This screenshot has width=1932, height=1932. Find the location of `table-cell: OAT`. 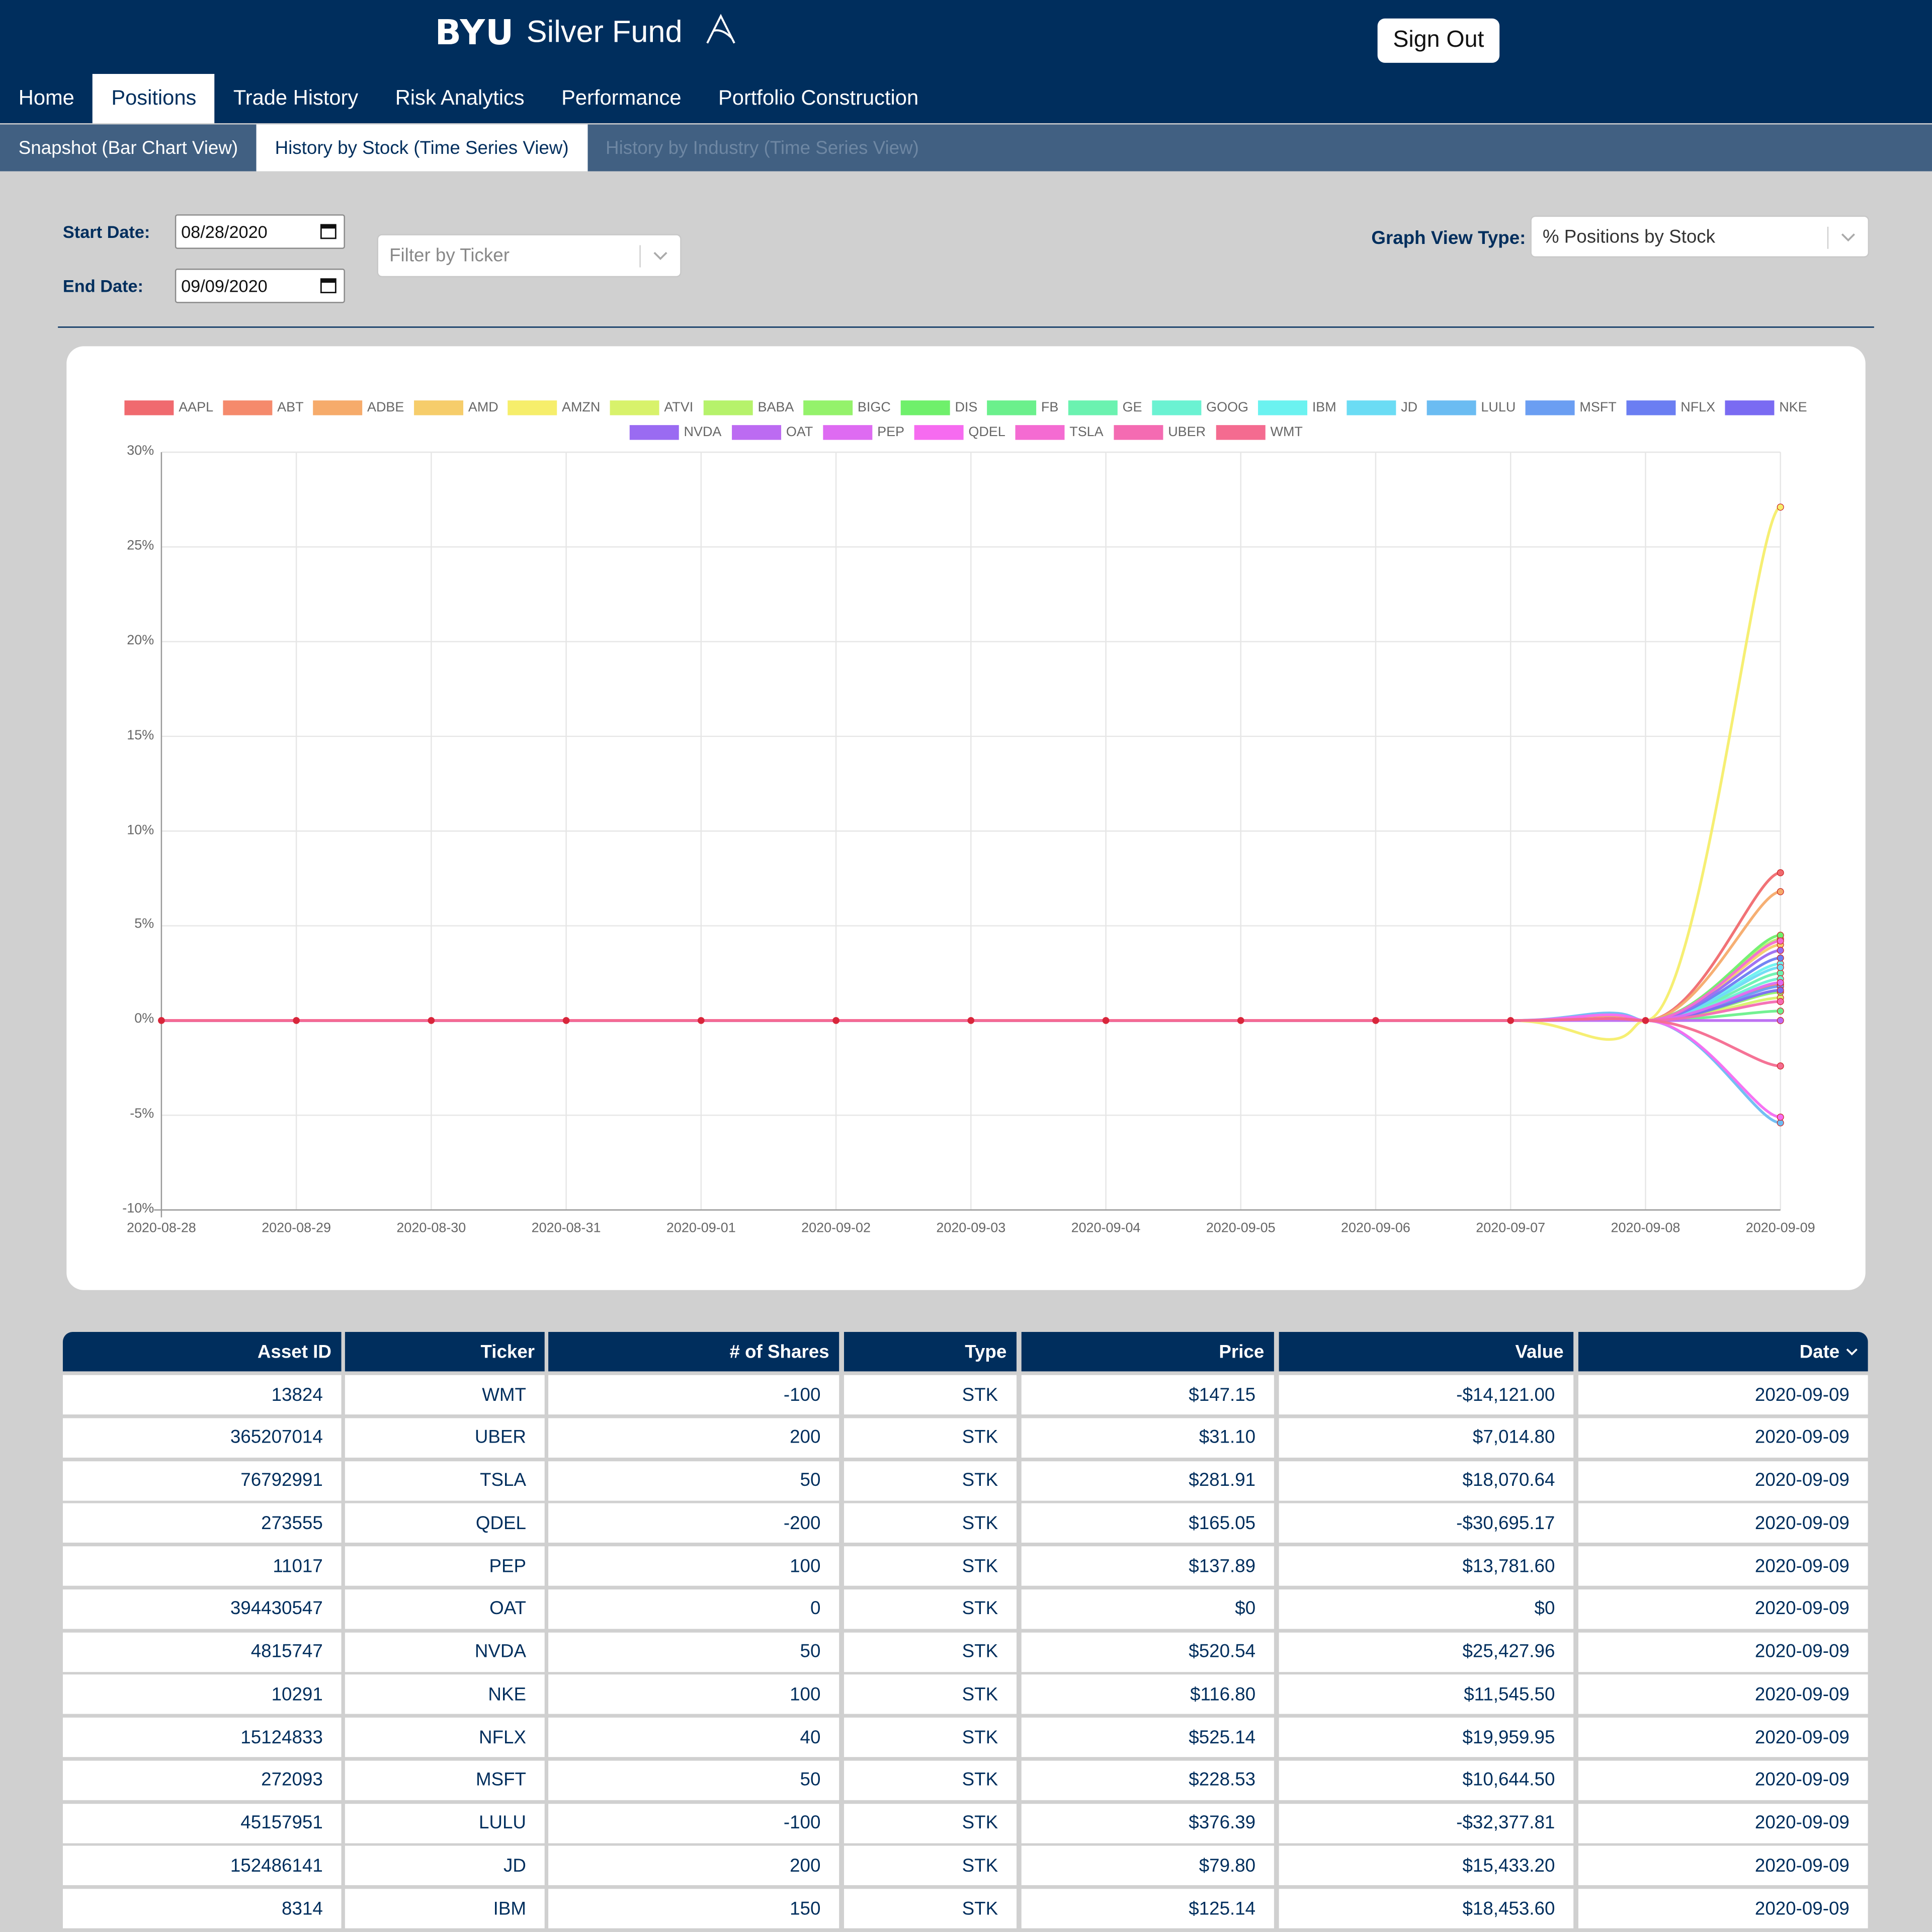

table-cell: OAT is located at coordinates (445, 1609).